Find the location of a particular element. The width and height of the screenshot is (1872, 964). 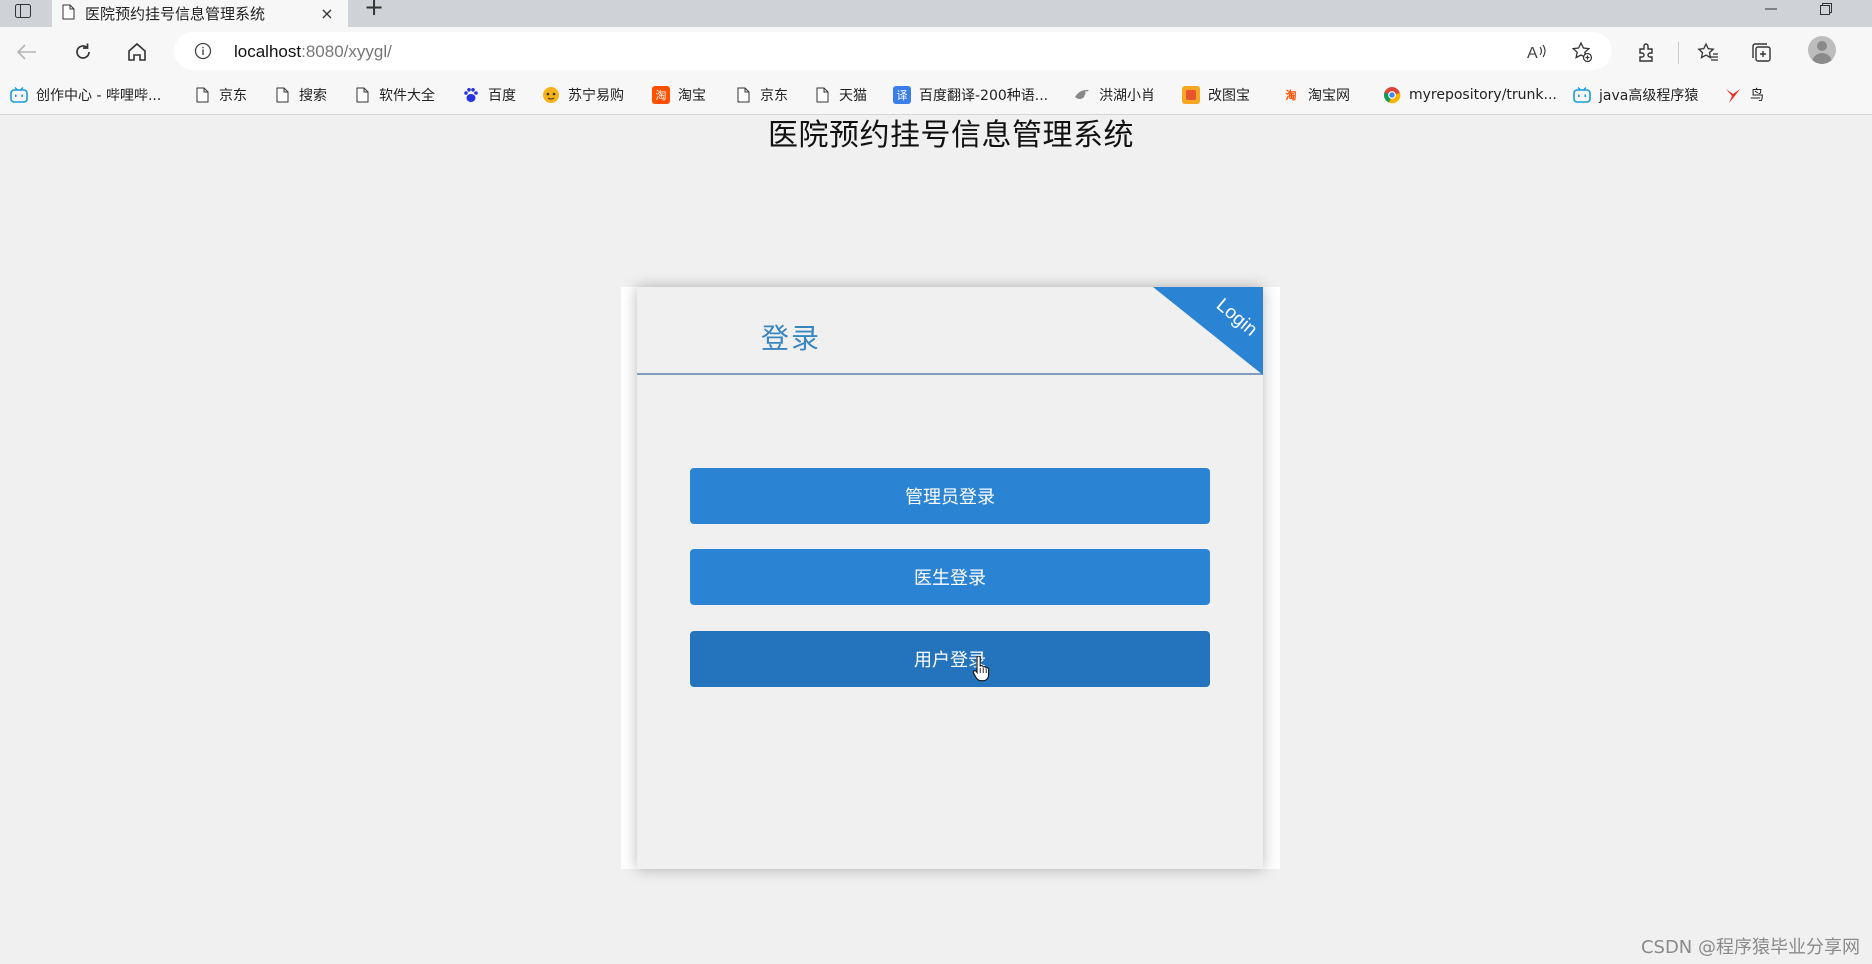

url-host: localhost is located at coordinates (268, 51).